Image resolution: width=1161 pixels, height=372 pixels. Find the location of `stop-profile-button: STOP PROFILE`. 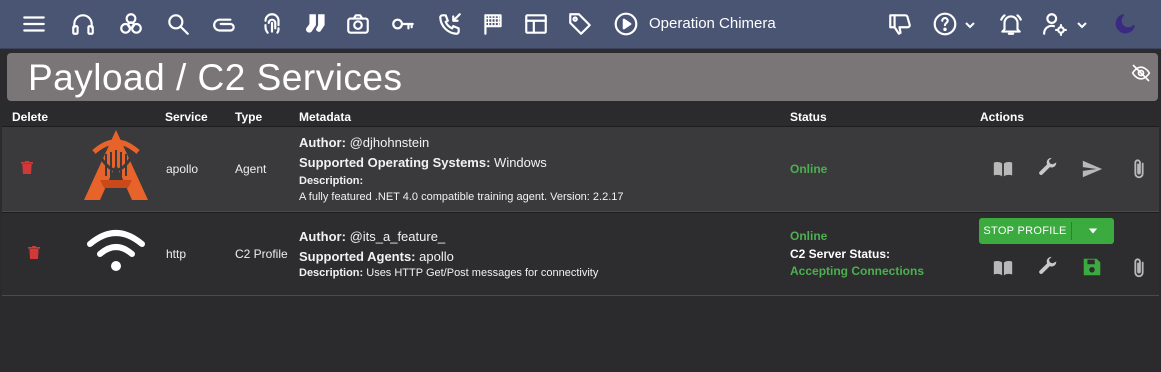

stop-profile-button: STOP PROFILE is located at coordinates (1046, 231).